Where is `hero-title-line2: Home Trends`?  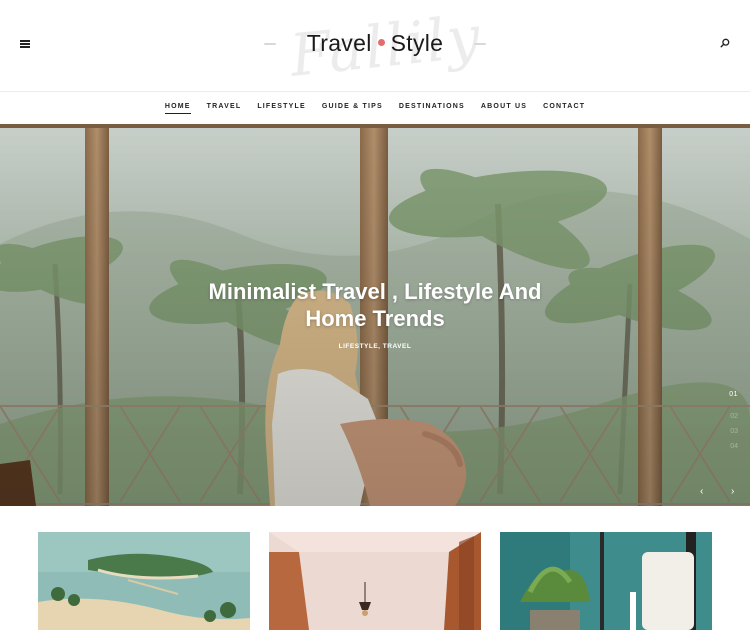 hero-title-line2: Home Trends is located at coordinates (375, 318).